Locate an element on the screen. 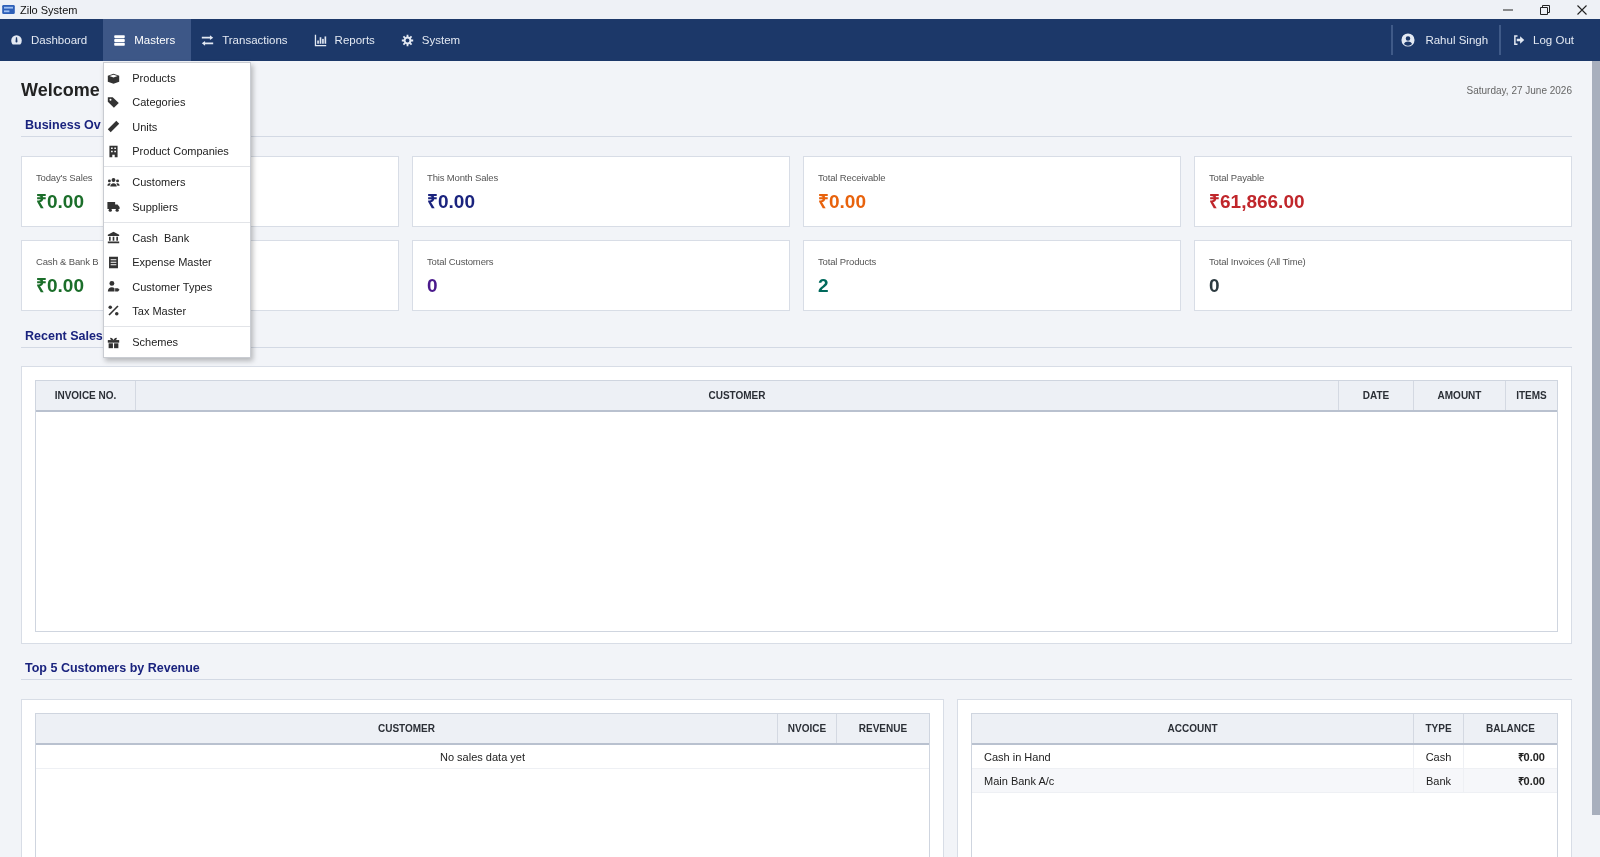 This screenshot has width=1600, height=857. menu-item: Cash Bank is located at coordinates (177, 238).